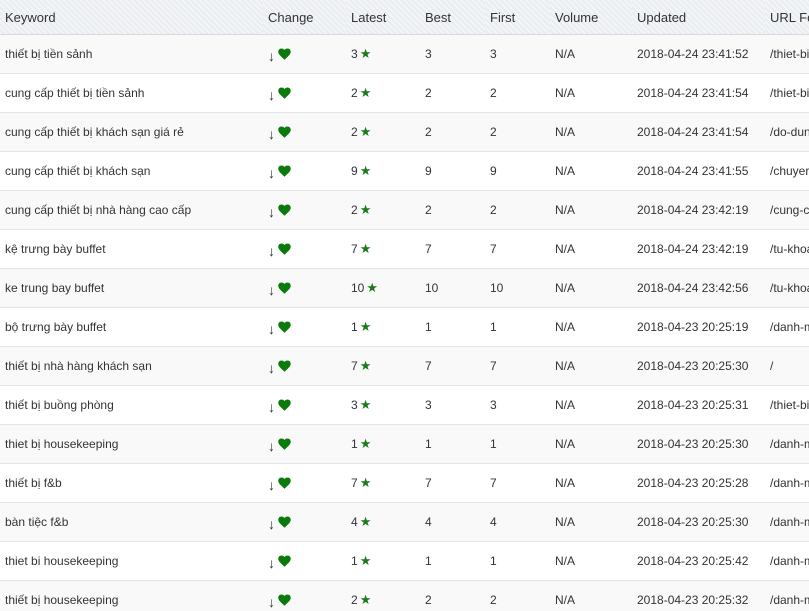  What do you see at coordinates (698, 327) in the screenshot?
I see `updated-cell: 2018-04-23 20:25:19` at bounding box center [698, 327].